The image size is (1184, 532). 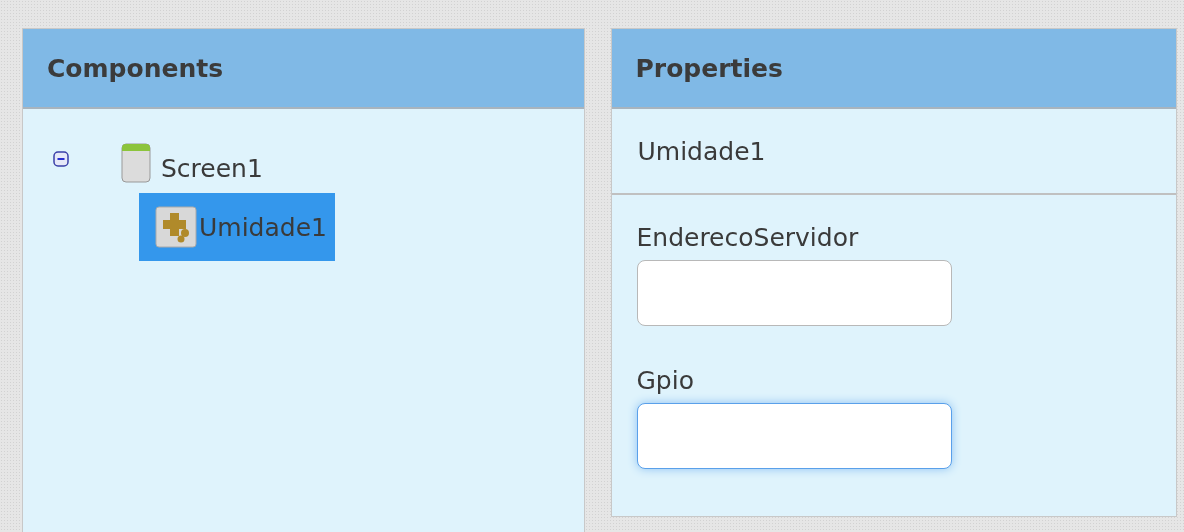 I want to click on property-label: EnderecoServidor, so click(x=747, y=237).